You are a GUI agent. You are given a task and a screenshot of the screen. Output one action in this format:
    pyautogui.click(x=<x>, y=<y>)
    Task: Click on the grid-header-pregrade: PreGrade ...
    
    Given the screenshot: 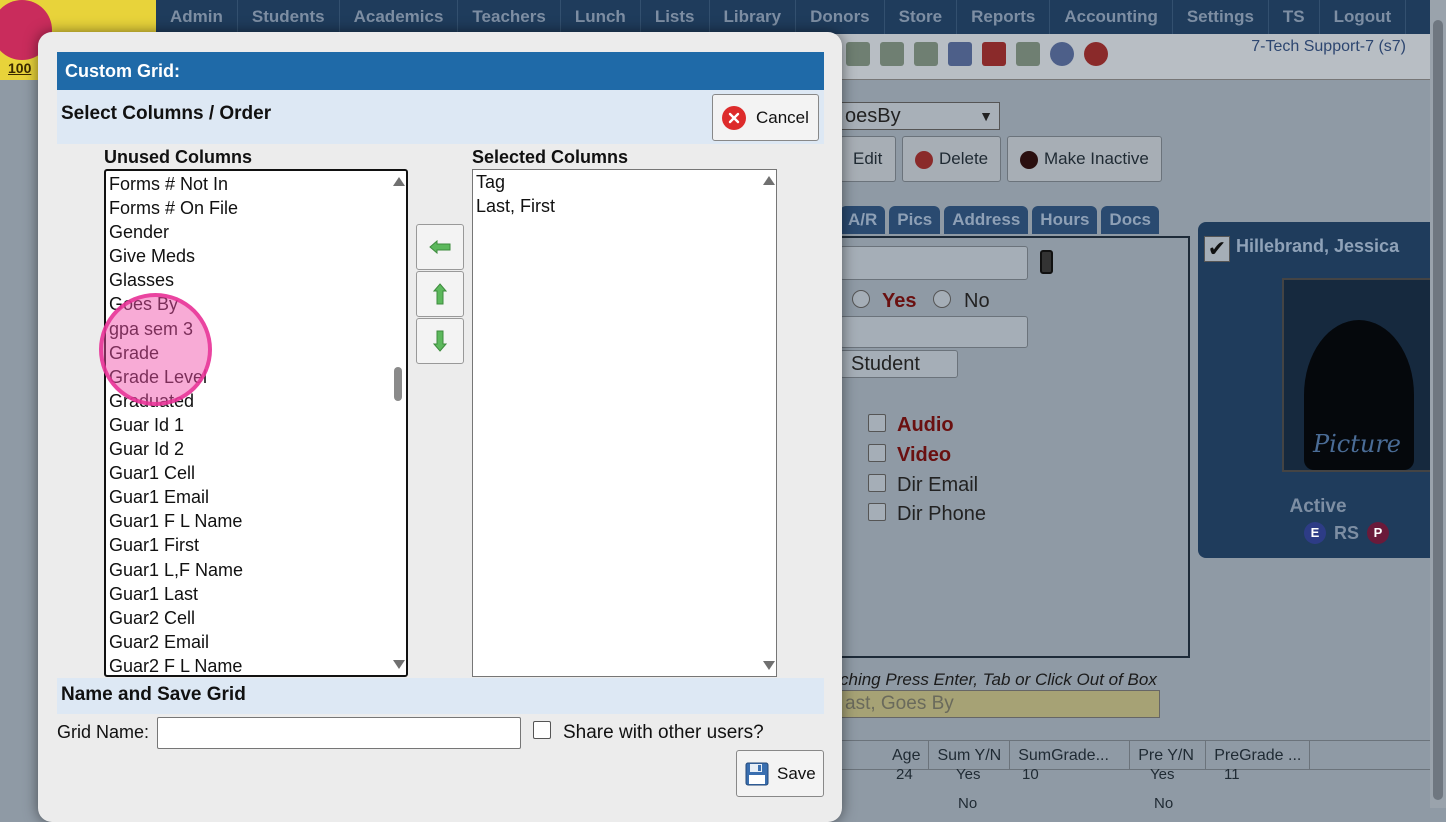 What is the action you would take?
    pyautogui.click(x=1258, y=755)
    